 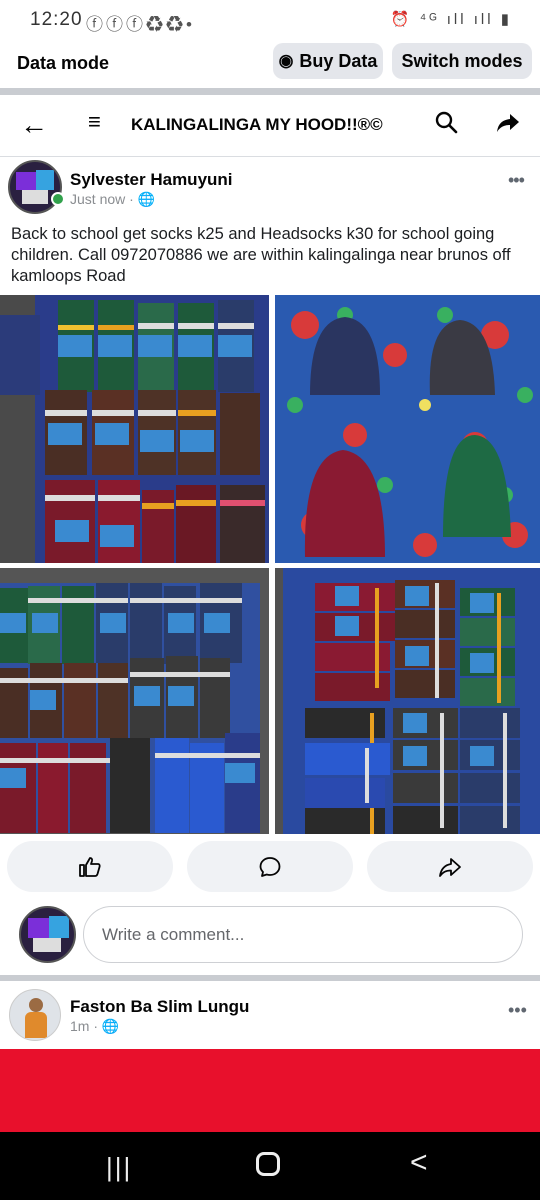 I want to click on switch-modes-button: Switch modes, so click(x=462, y=61).